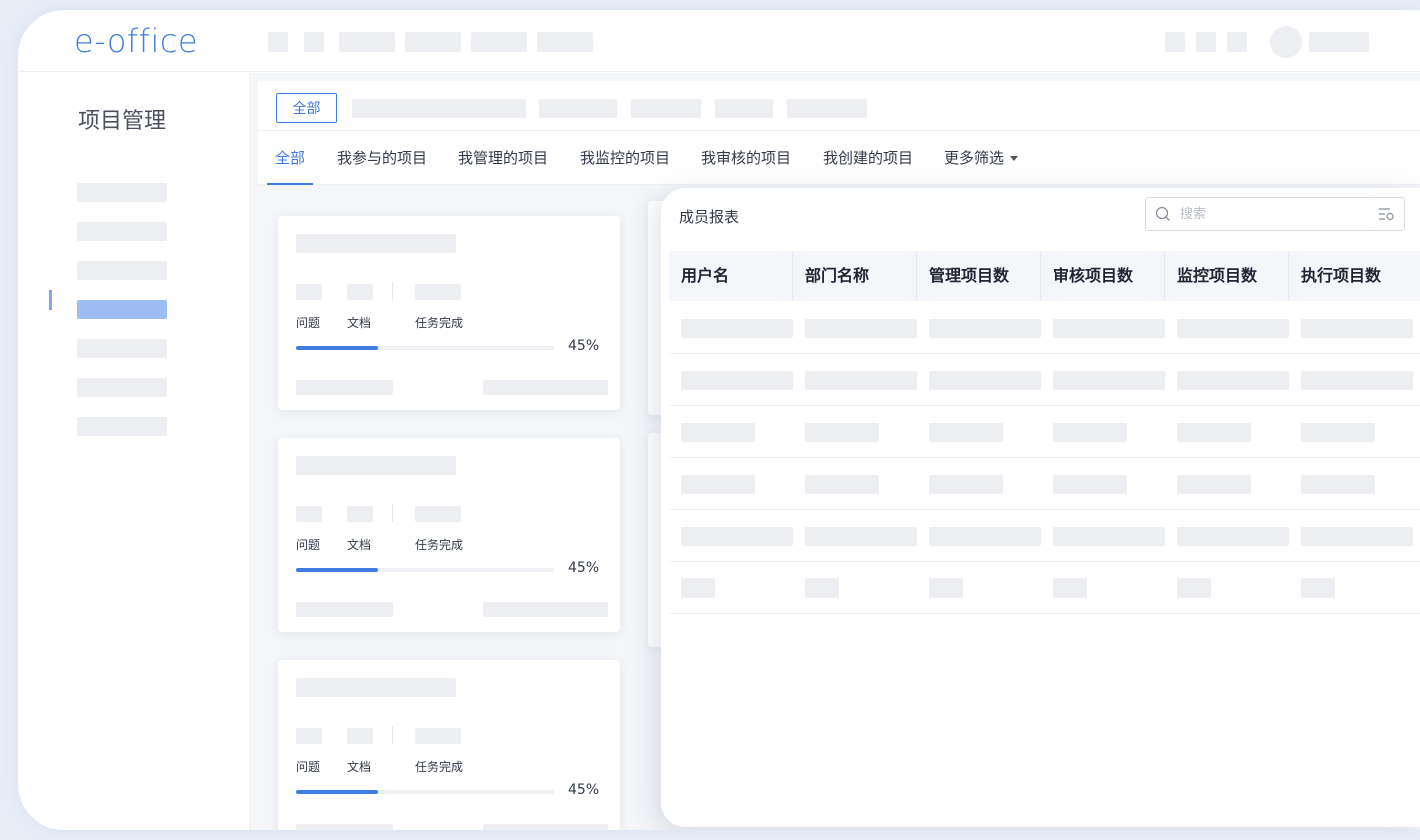  What do you see at coordinates (731, 276) in the screenshot?
I see `column-header-username: 用户名` at bounding box center [731, 276].